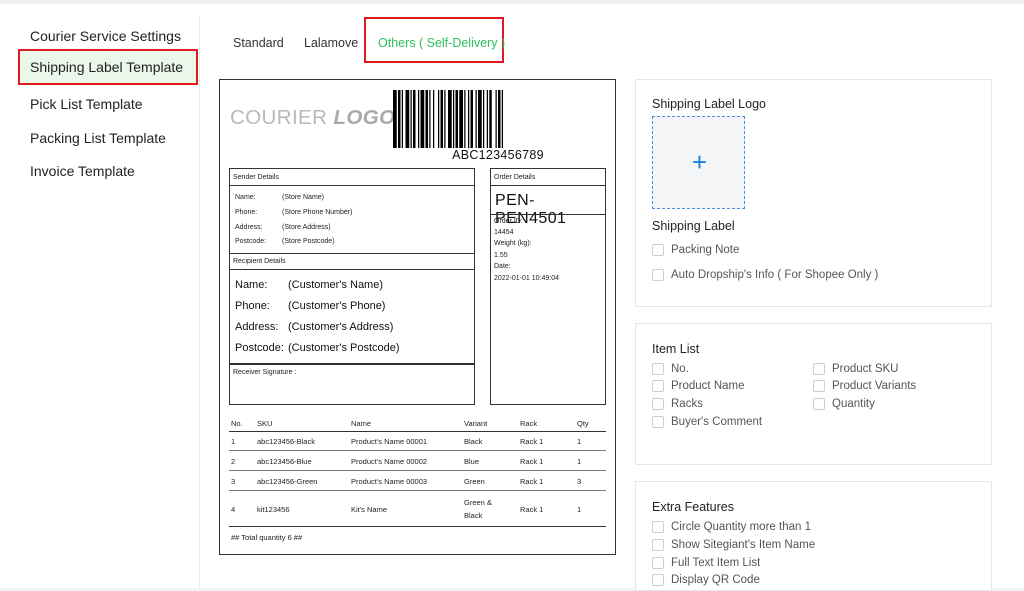  What do you see at coordinates (693, 507) in the screenshot?
I see `extra-features-title: Extra Features` at bounding box center [693, 507].